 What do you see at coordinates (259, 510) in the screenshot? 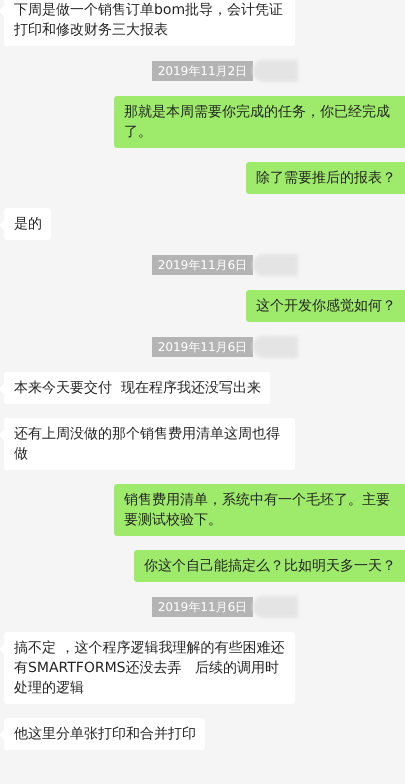
I see `sent-message: 销售费用清单，系统中有一个毛坯了。主要要测试校验下。` at bounding box center [259, 510].